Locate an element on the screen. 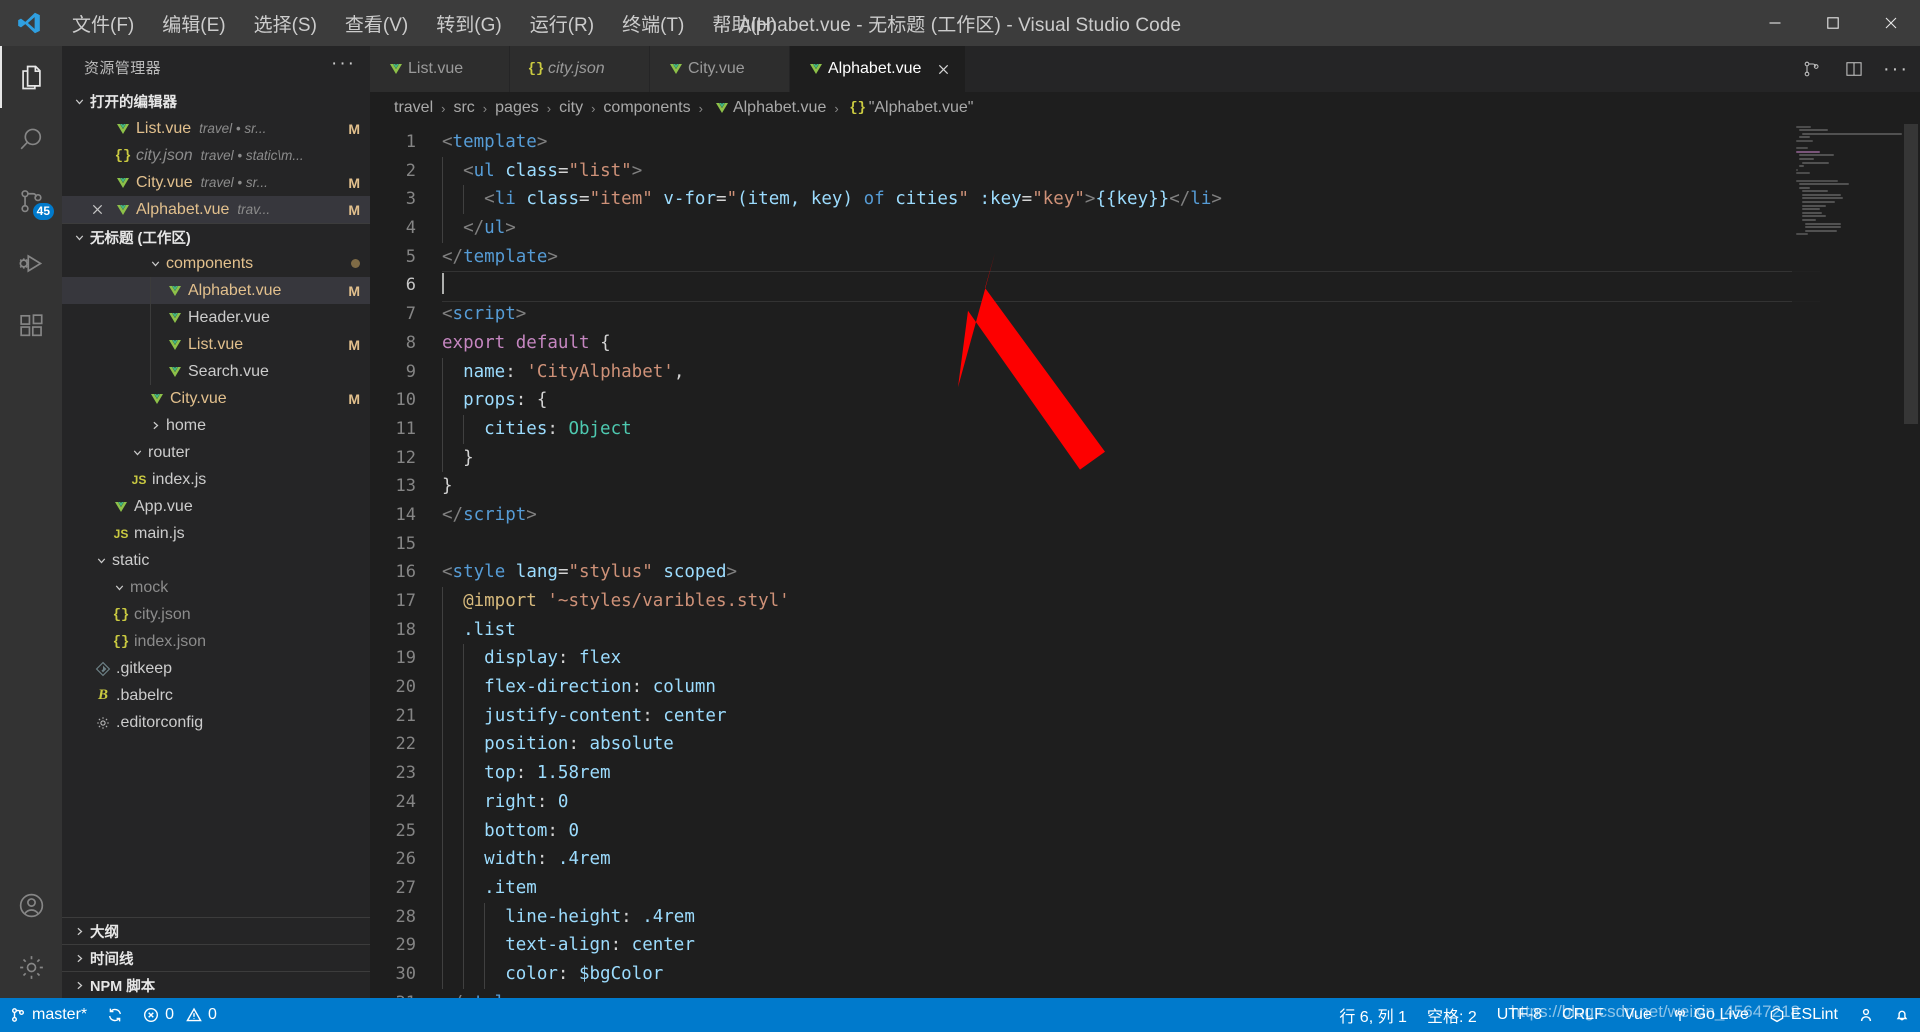  activity-manage is located at coordinates (31, 967).